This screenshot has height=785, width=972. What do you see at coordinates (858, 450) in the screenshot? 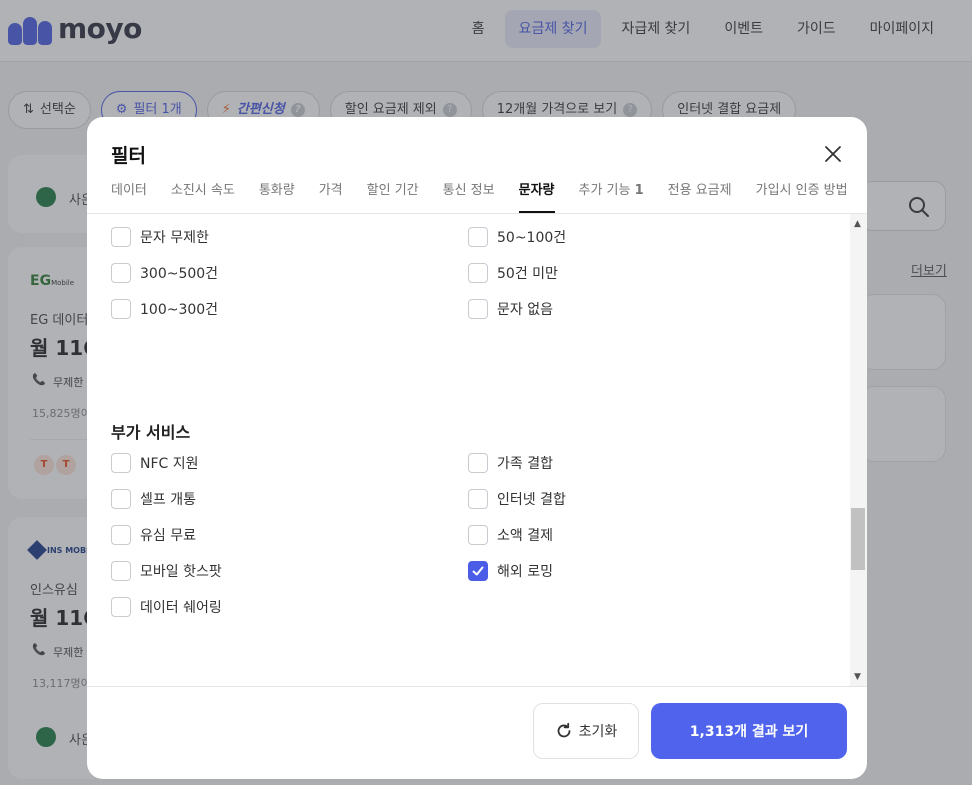
I see `scrollbar: ▲ ▼` at bounding box center [858, 450].